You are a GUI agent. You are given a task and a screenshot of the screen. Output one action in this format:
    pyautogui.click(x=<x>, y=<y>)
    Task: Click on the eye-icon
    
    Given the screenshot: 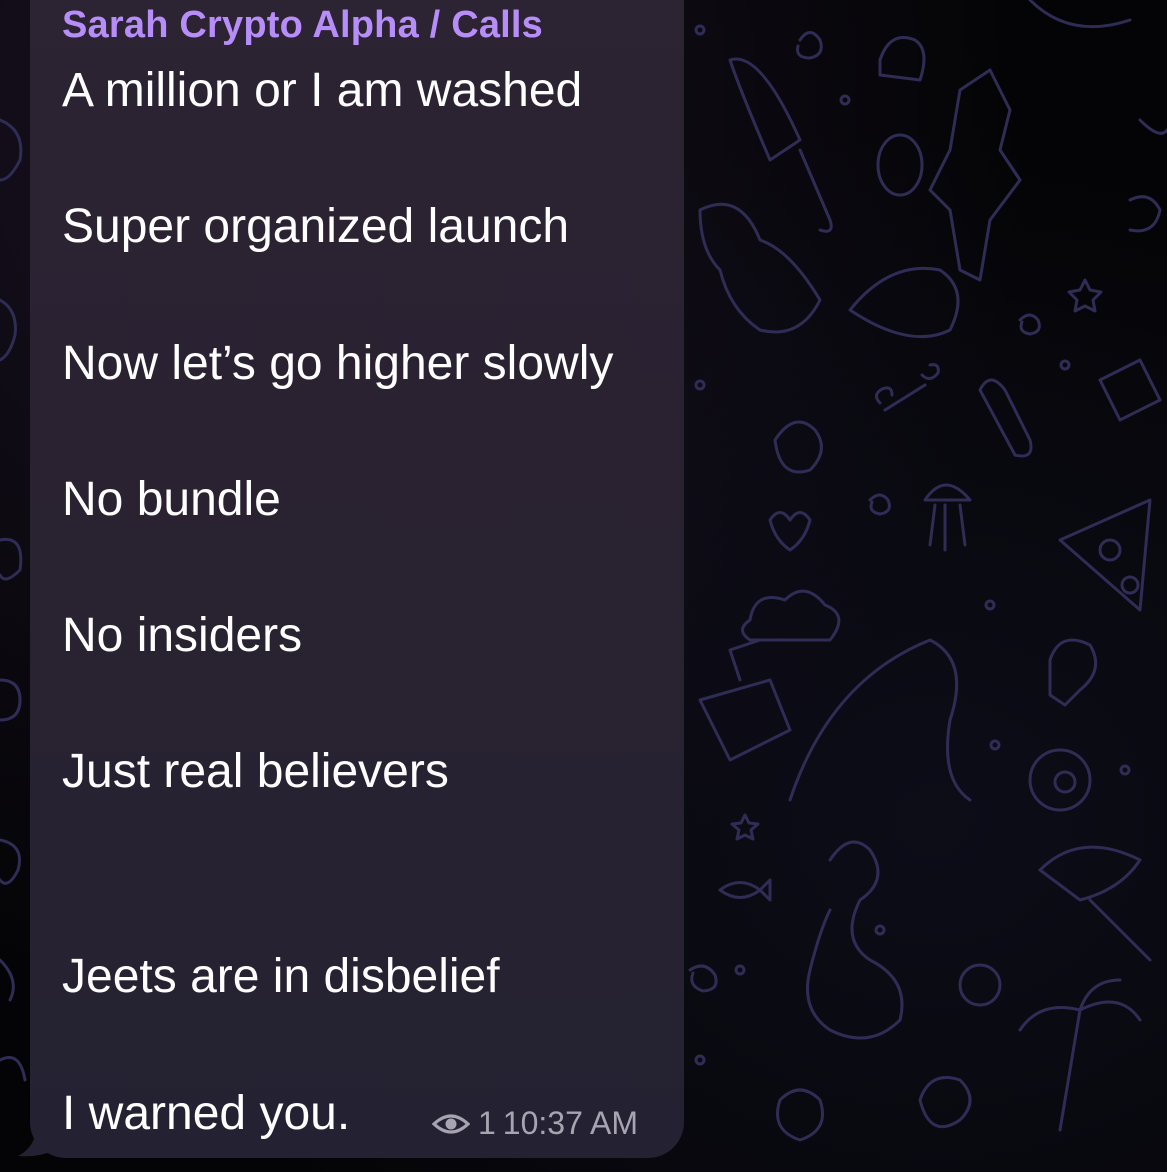 What is the action you would take?
    pyautogui.click(x=451, y=1123)
    